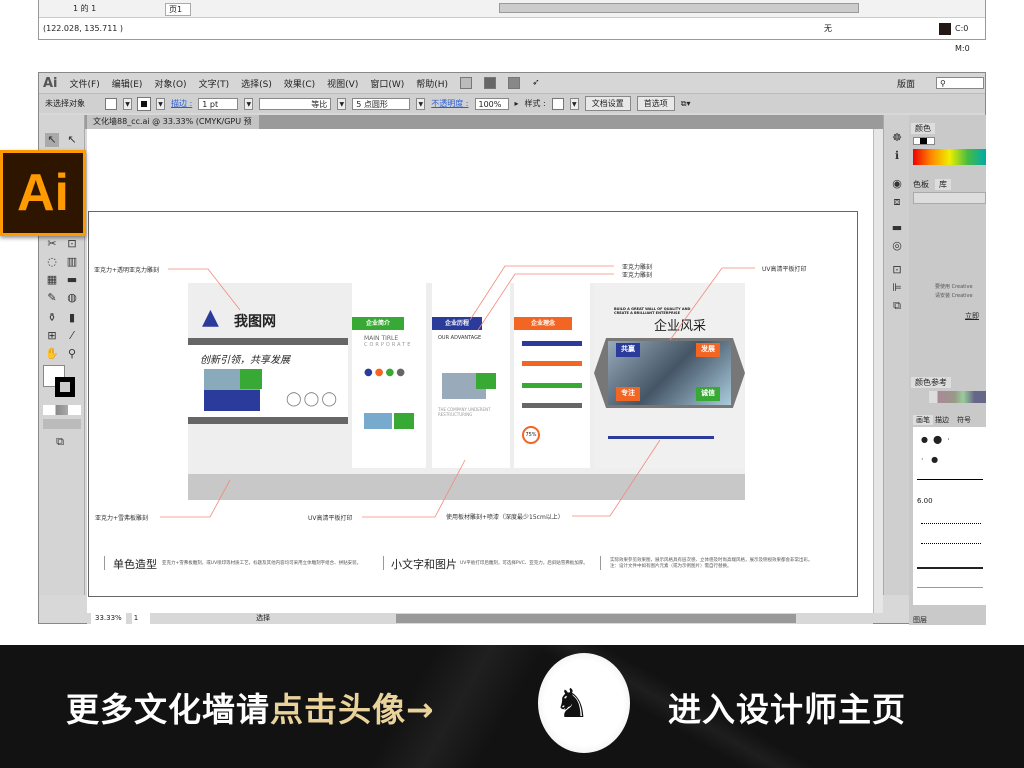 This screenshot has height=768, width=1024. Describe the element at coordinates (168, 709) in the screenshot. I see `banner-text-plain: 更多文化墙请` at that location.